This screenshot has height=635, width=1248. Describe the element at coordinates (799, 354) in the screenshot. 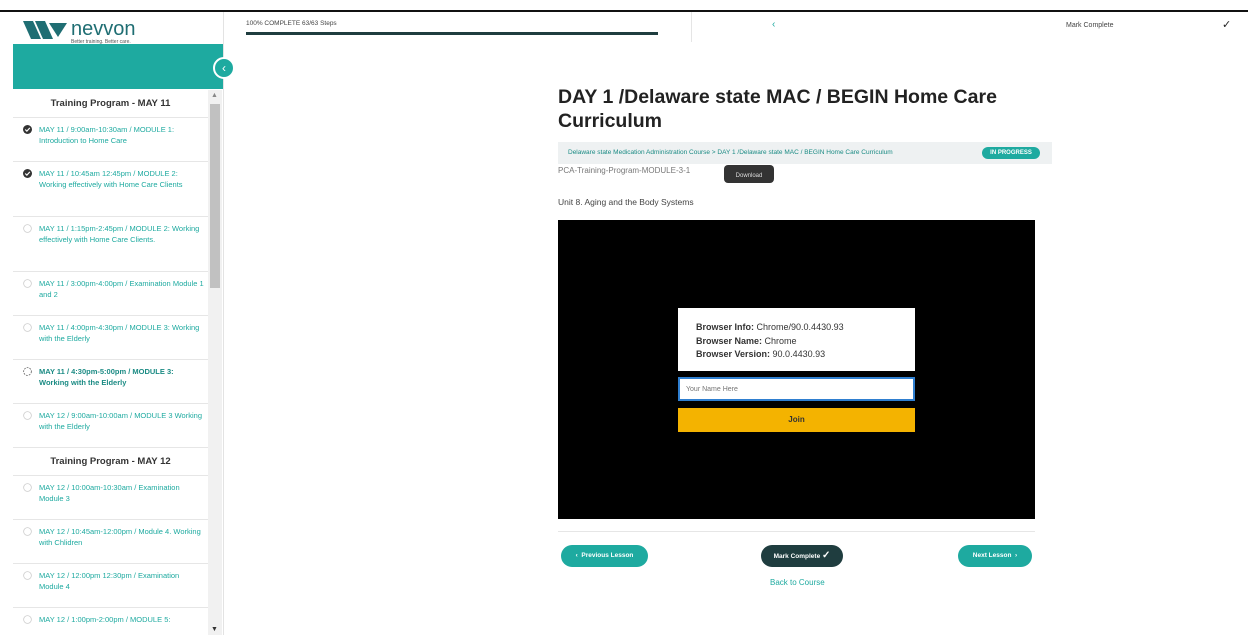

I see `browser-version-value: 90.0.4430.93` at that location.